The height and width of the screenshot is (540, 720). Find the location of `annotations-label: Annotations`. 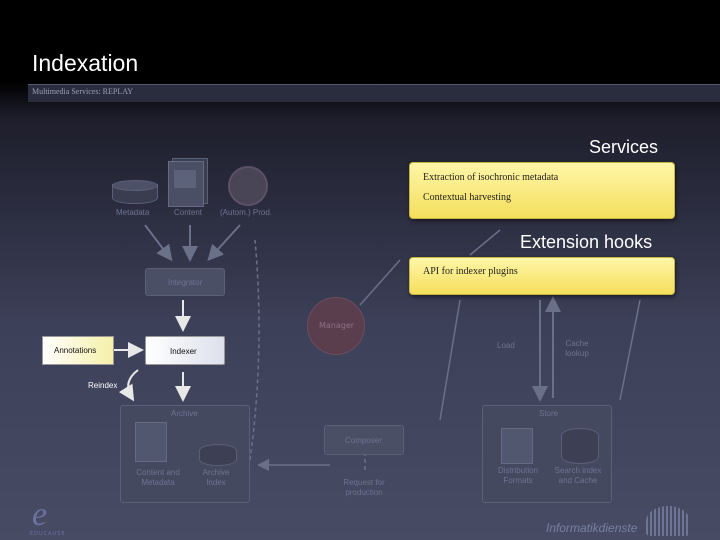

annotations-label: Annotations is located at coordinates (75, 350).